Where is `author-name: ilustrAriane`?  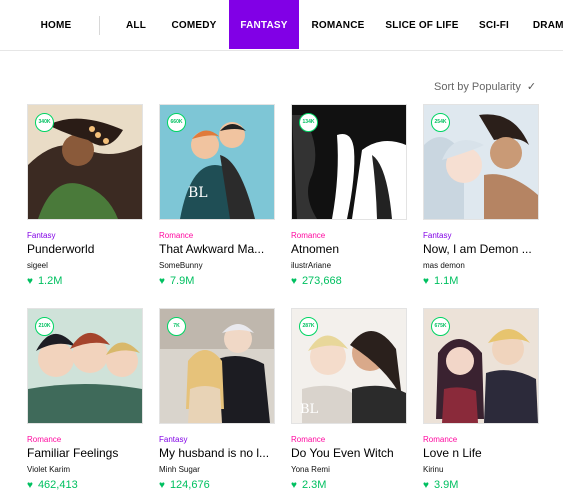
author-name: ilustrAriane is located at coordinates (311, 265).